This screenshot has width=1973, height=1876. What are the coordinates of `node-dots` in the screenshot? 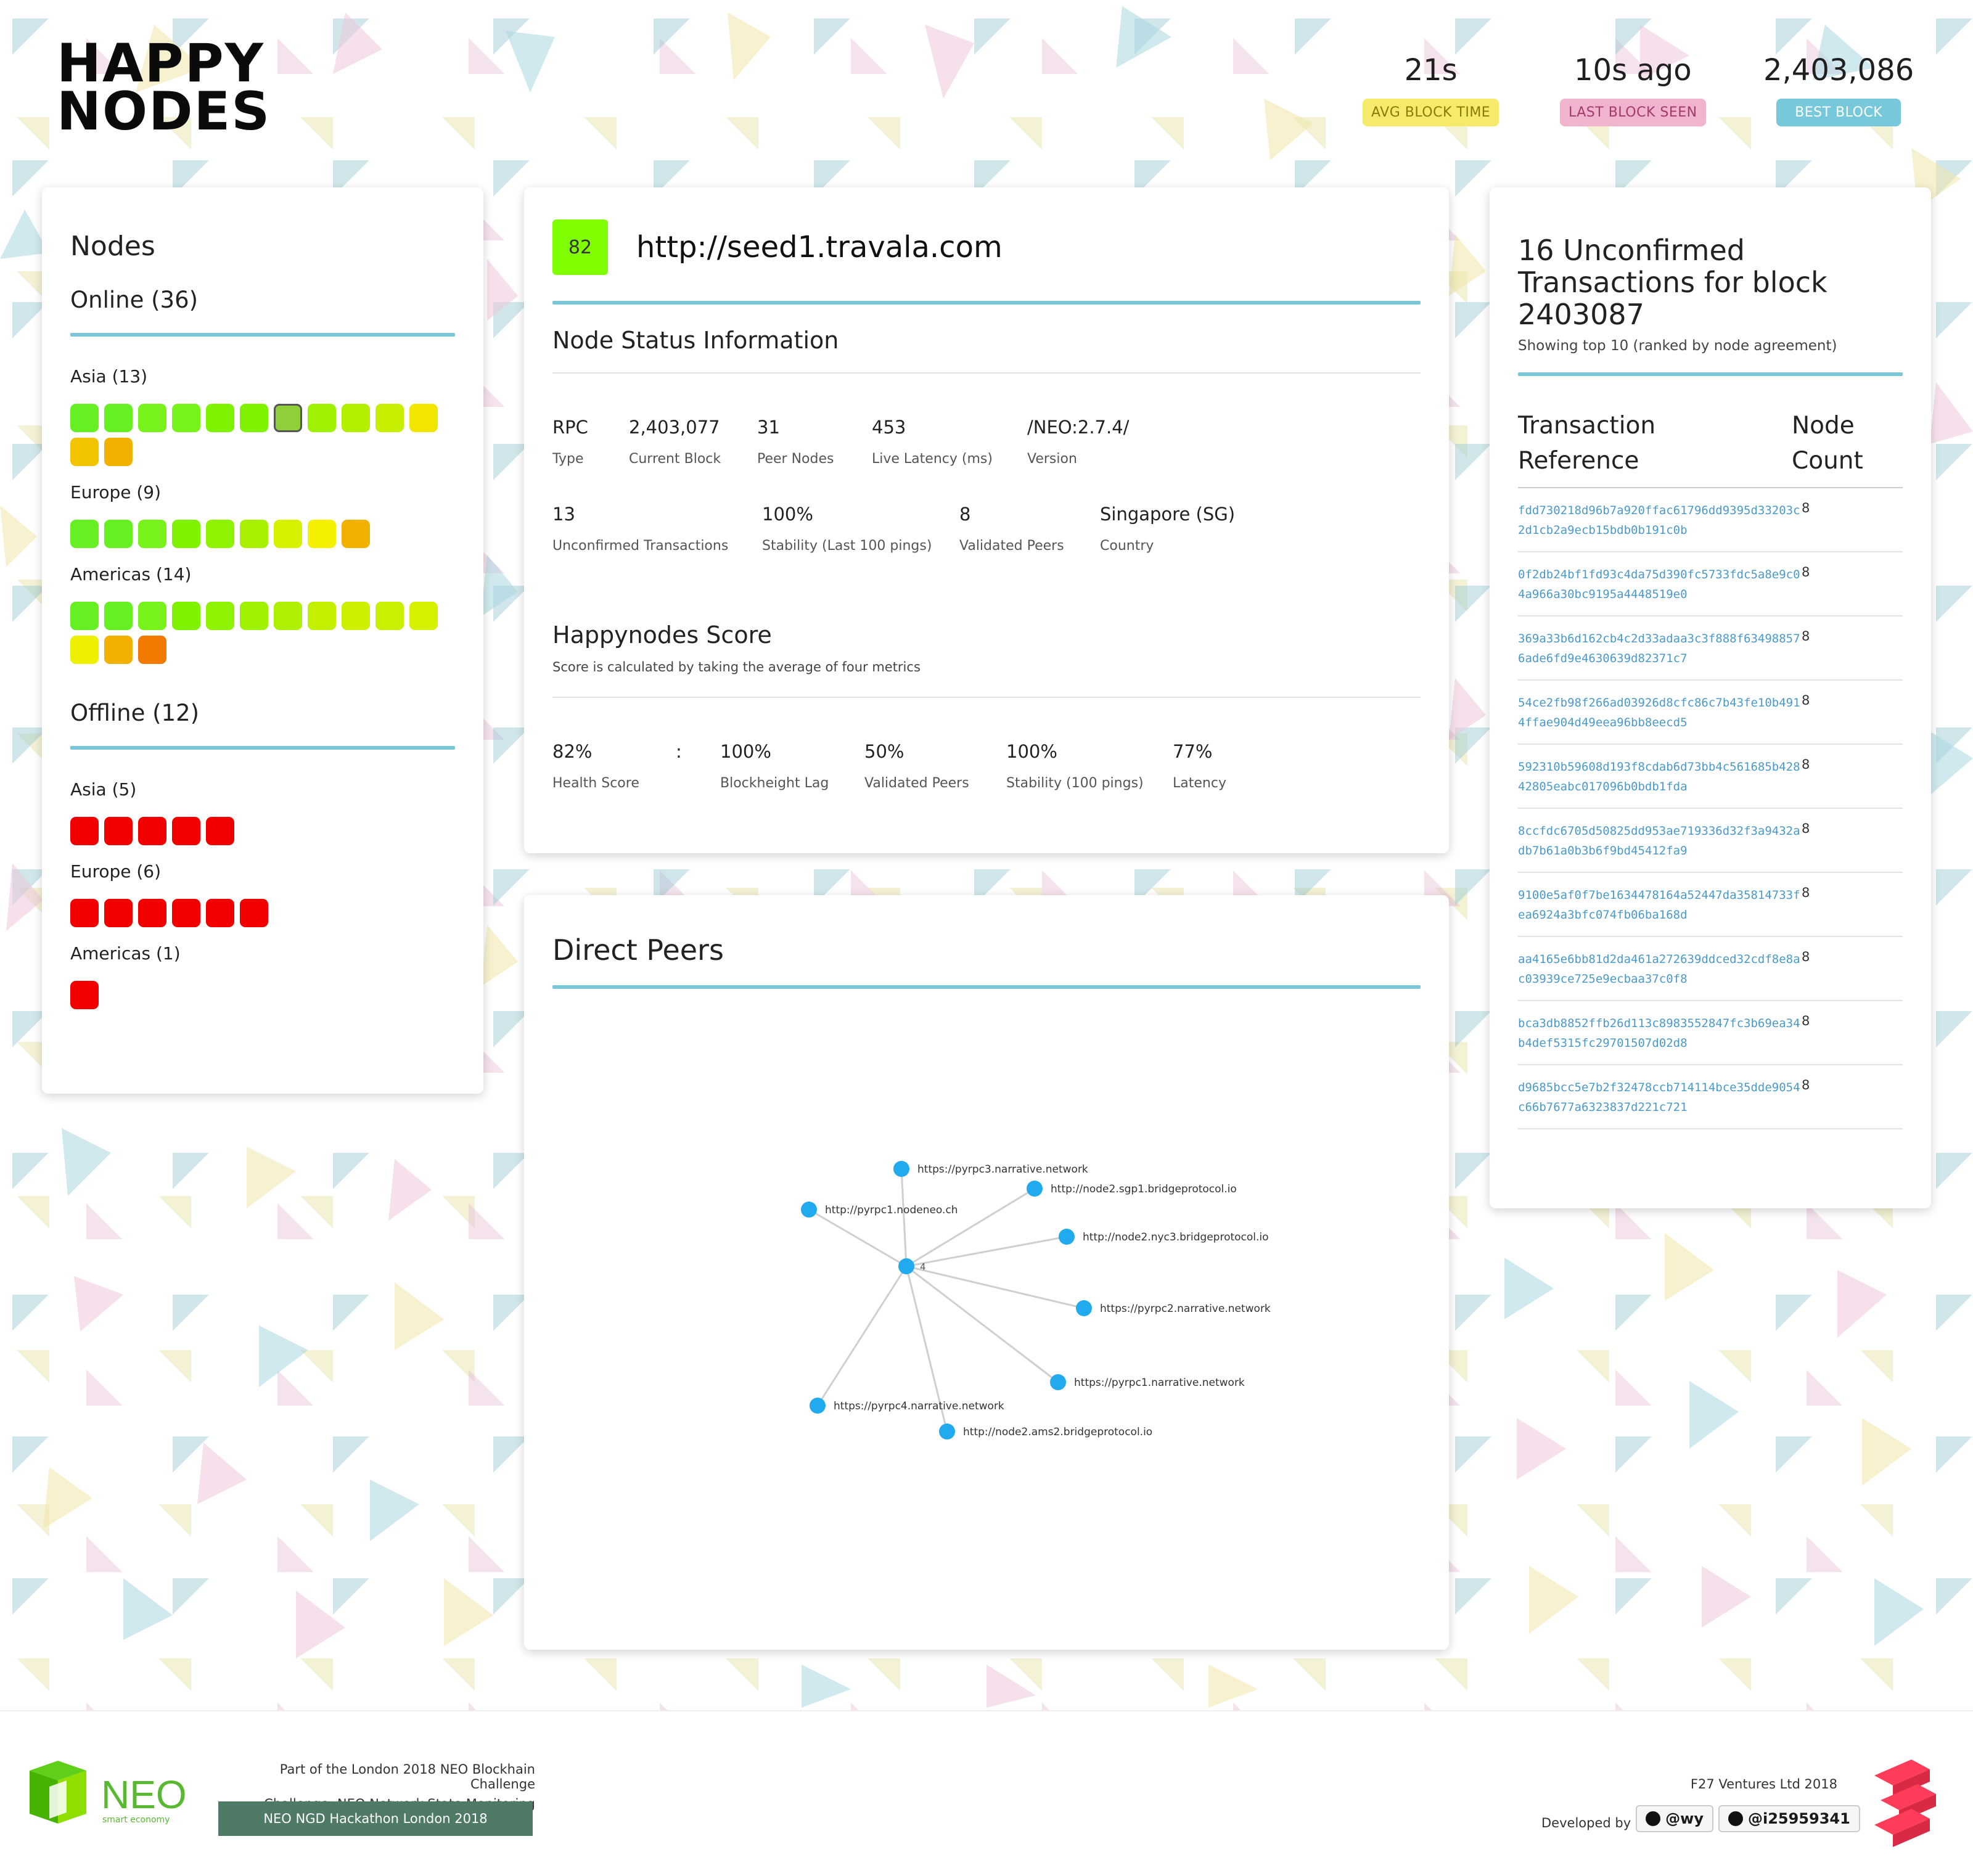 It's located at (255, 995).